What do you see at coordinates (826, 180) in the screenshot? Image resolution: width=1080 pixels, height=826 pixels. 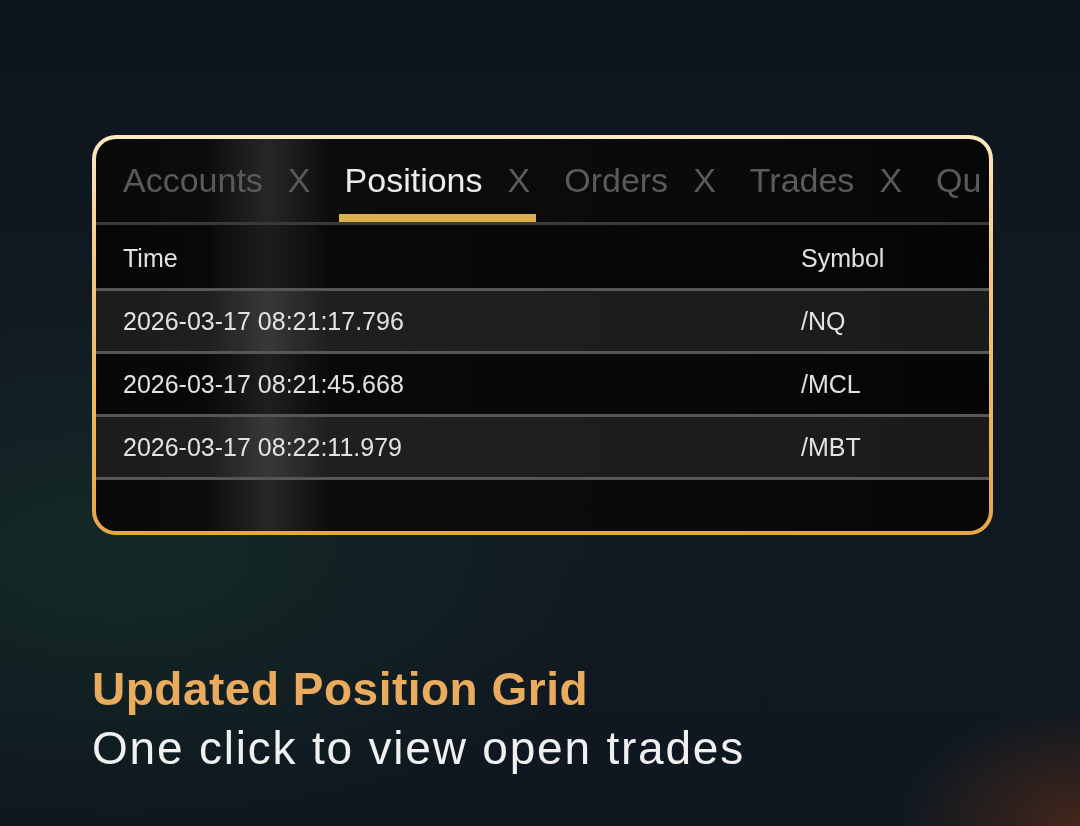 I see `tab: Trades X` at bounding box center [826, 180].